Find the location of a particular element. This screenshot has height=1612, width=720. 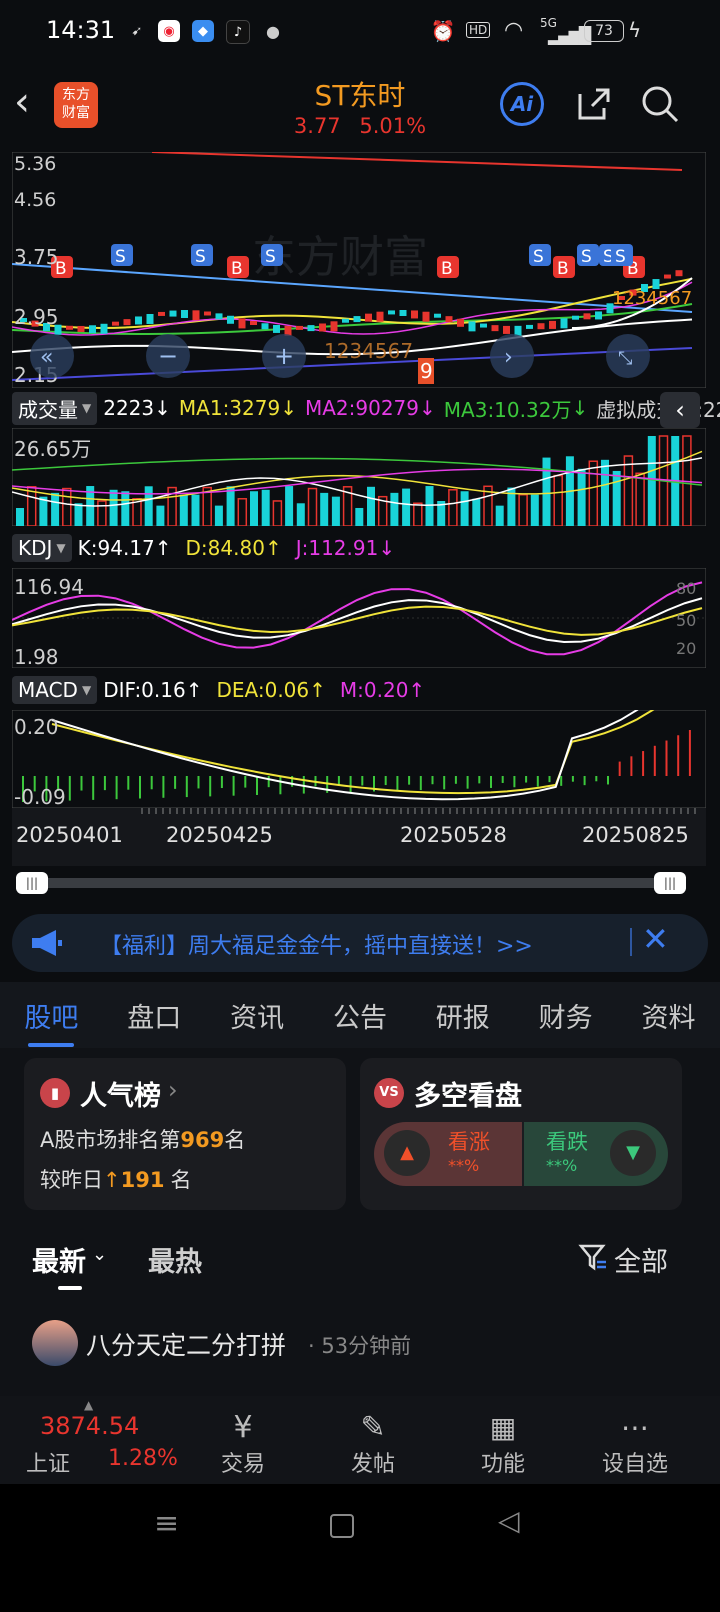

bearish-value: **% is located at coordinates (562, 1165).